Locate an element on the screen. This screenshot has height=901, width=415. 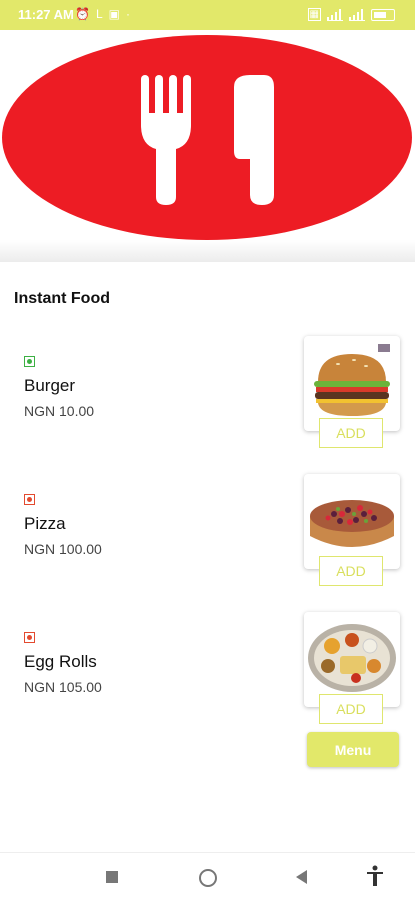
menu-button: Menu is located at coordinates (353, 749).